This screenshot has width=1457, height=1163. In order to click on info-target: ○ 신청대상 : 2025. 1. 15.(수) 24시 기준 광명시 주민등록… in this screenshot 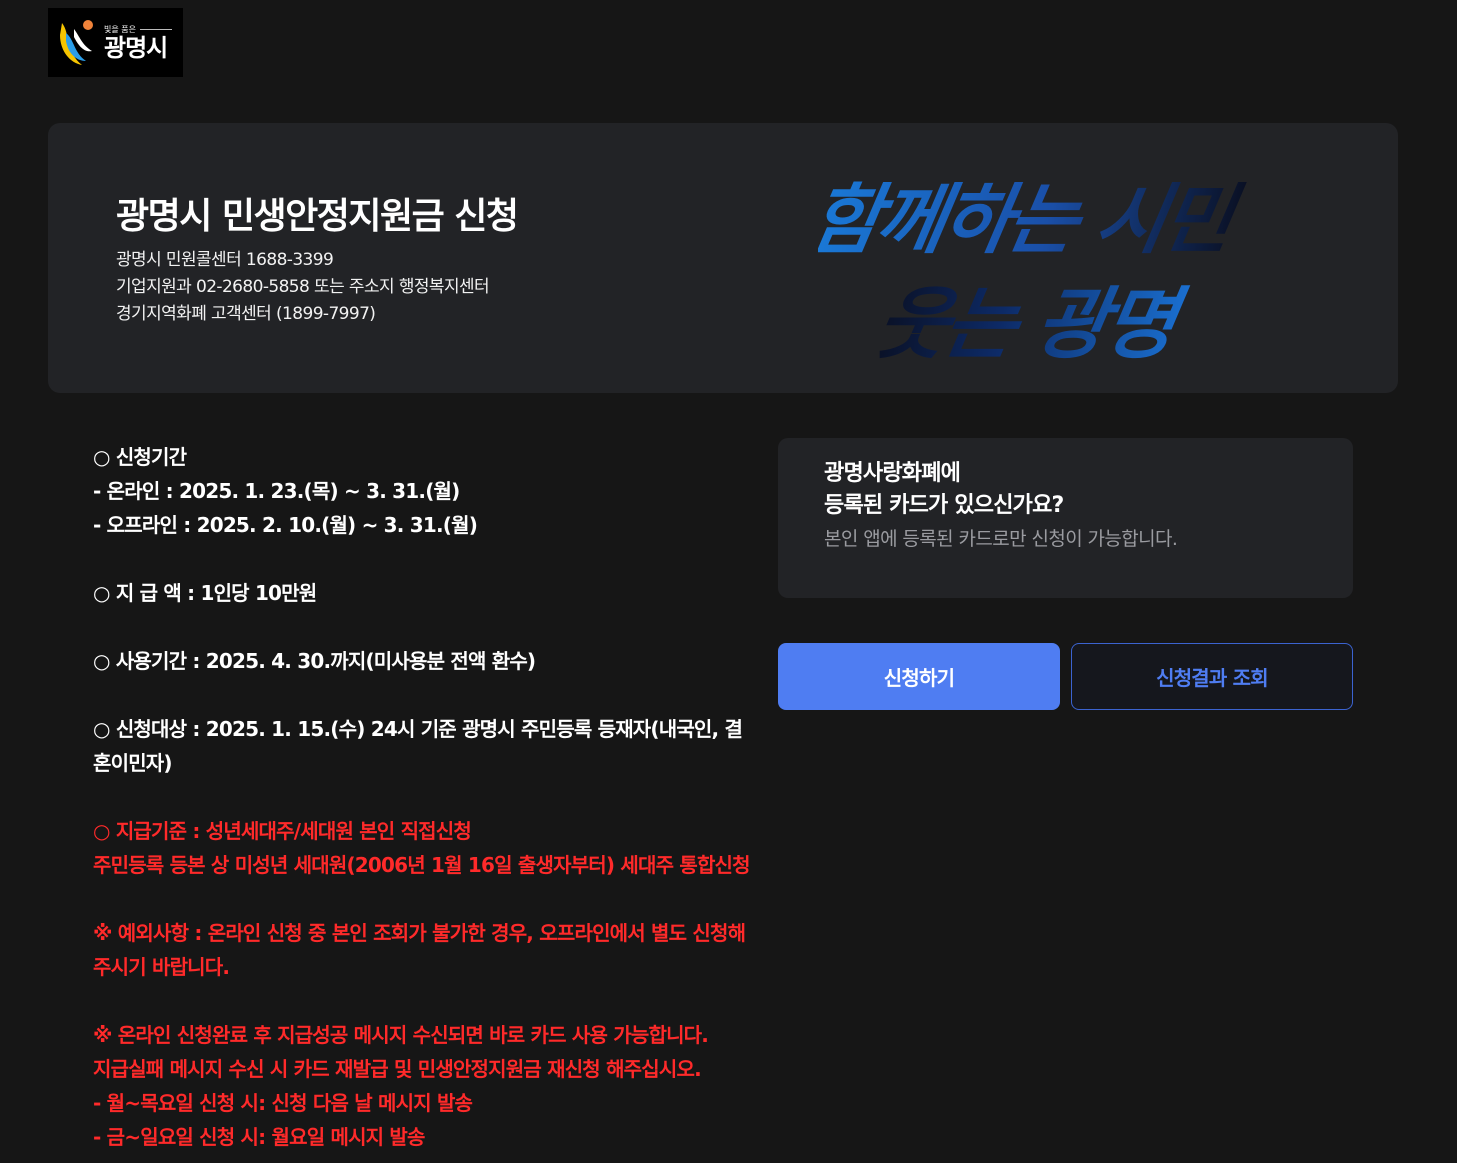, I will do `click(418, 746)`.